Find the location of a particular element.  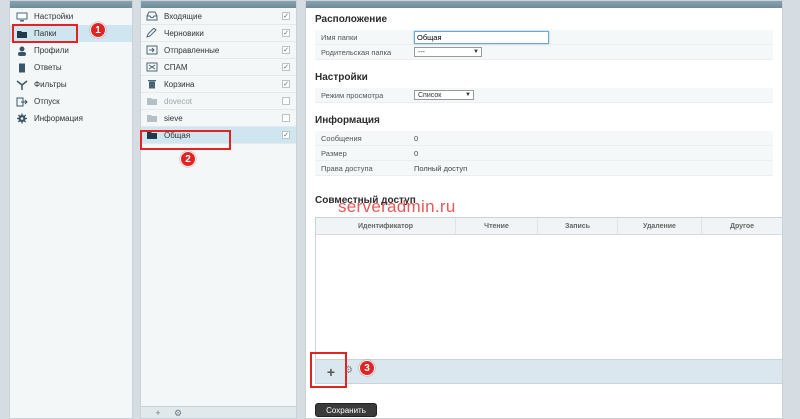

sidebar-item-label: Информация is located at coordinates (58, 118).